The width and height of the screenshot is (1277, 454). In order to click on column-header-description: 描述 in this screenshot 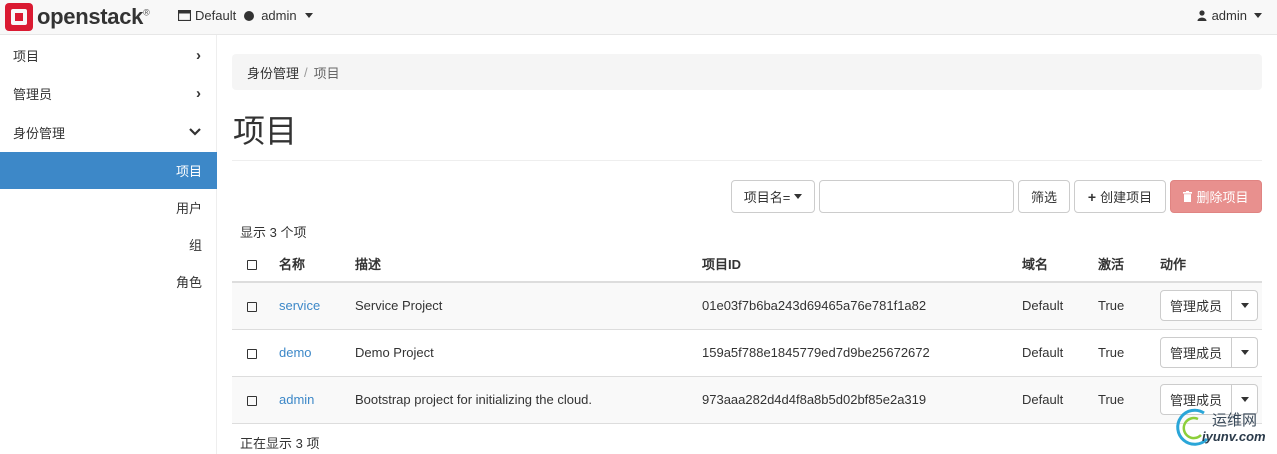, I will do `click(528, 264)`.